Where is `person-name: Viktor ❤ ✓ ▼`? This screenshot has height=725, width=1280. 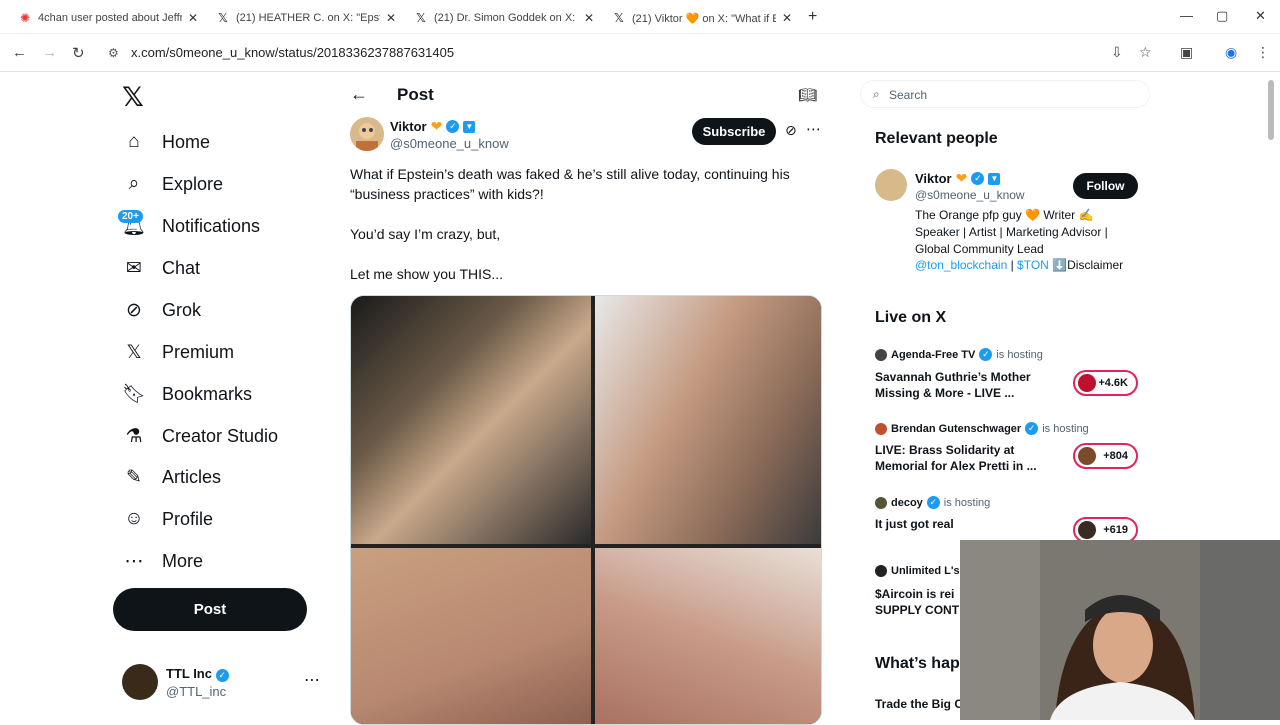
person-name: Viktor ❤ ✓ ▼ is located at coordinates (958, 178).